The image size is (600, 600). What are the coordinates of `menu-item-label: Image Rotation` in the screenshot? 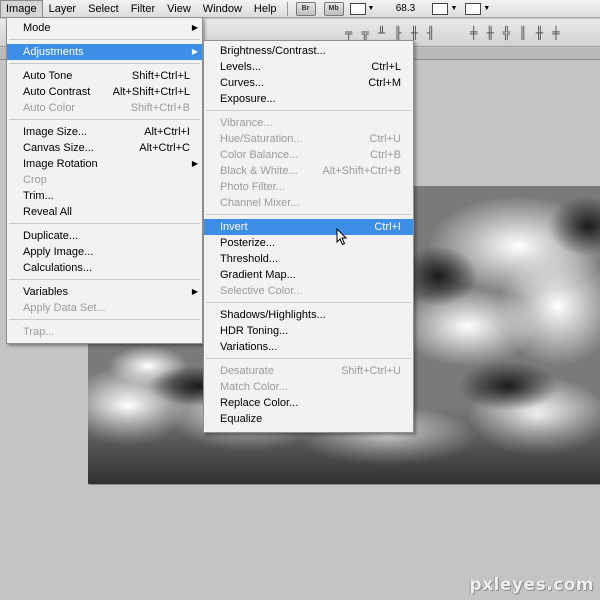 It's located at (60, 164).